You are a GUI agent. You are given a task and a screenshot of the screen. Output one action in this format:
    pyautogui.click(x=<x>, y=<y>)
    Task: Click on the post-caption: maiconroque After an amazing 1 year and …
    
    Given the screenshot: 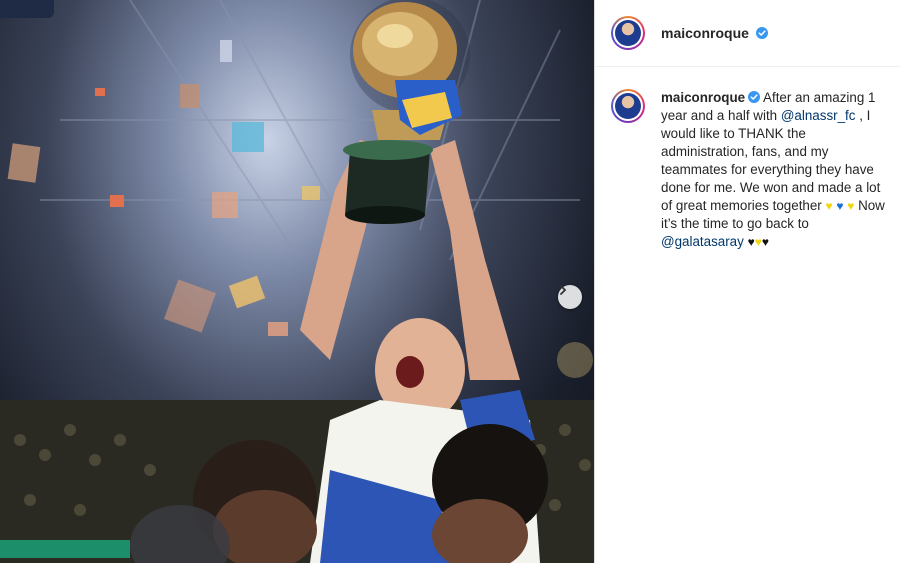 What is the action you would take?
    pyautogui.click(x=747, y=159)
    